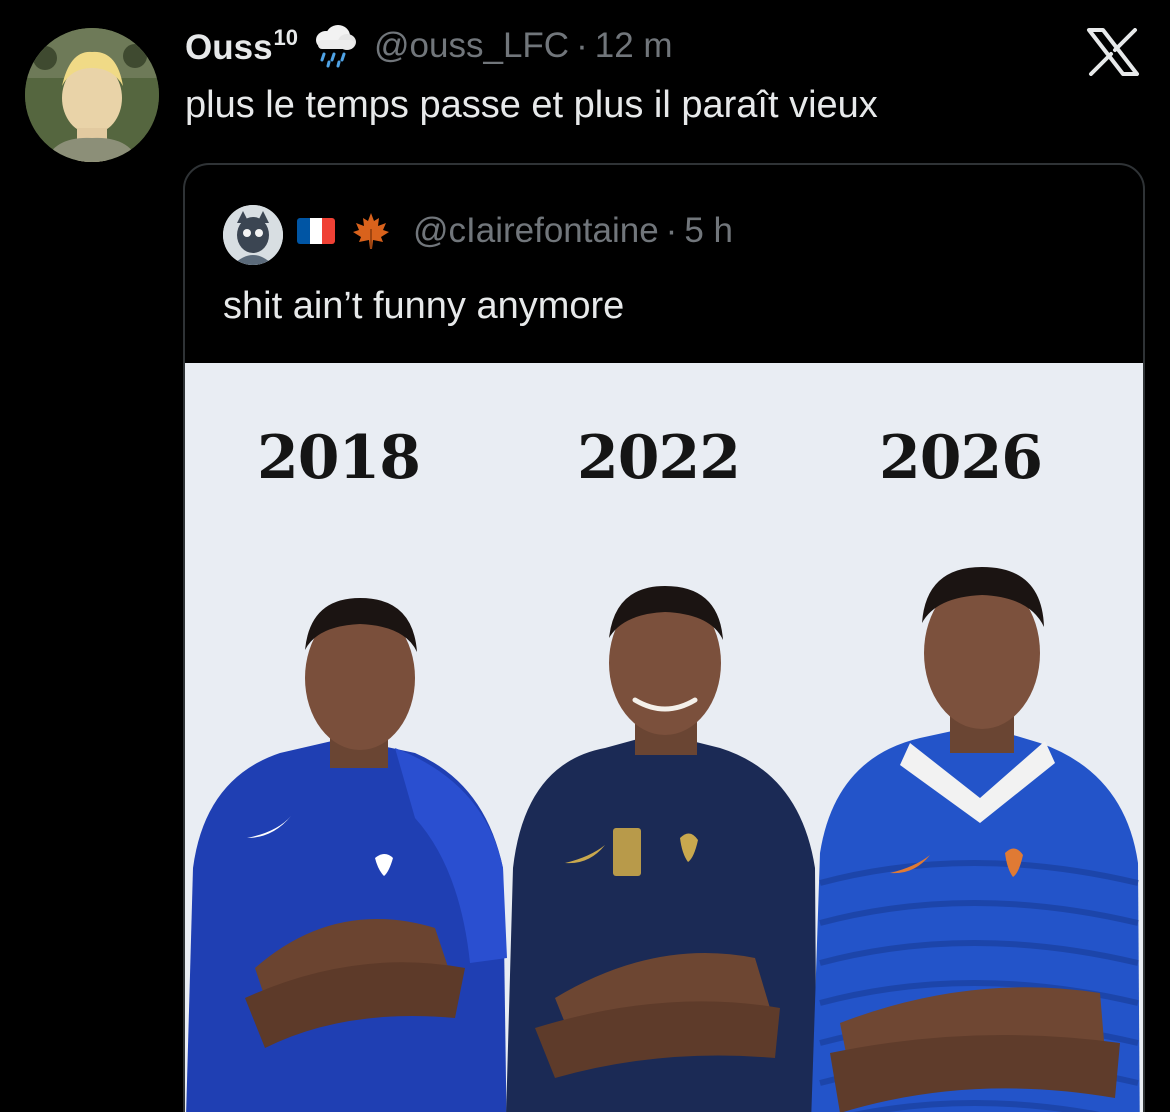  I want to click on player-photo-2018, so click(346, 855).